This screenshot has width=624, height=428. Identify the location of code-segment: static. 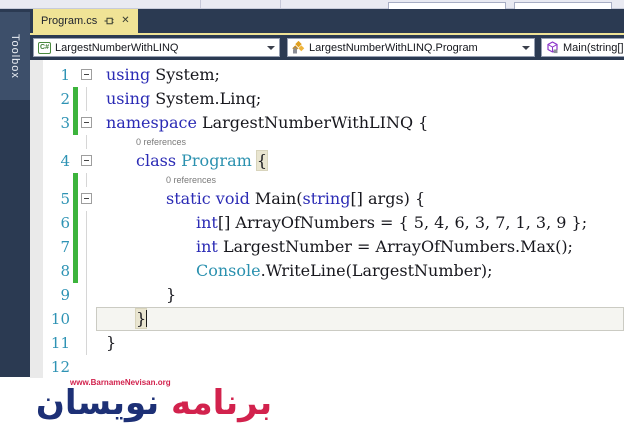
(188, 198).